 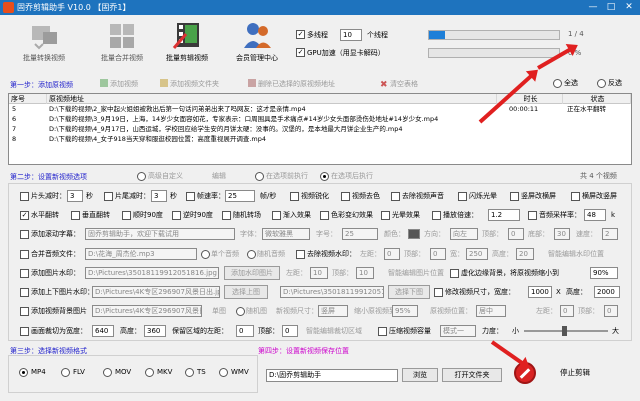 What do you see at coordinates (240, 311) in the screenshot?
I see `random-image-radio` at bounding box center [240, 311].